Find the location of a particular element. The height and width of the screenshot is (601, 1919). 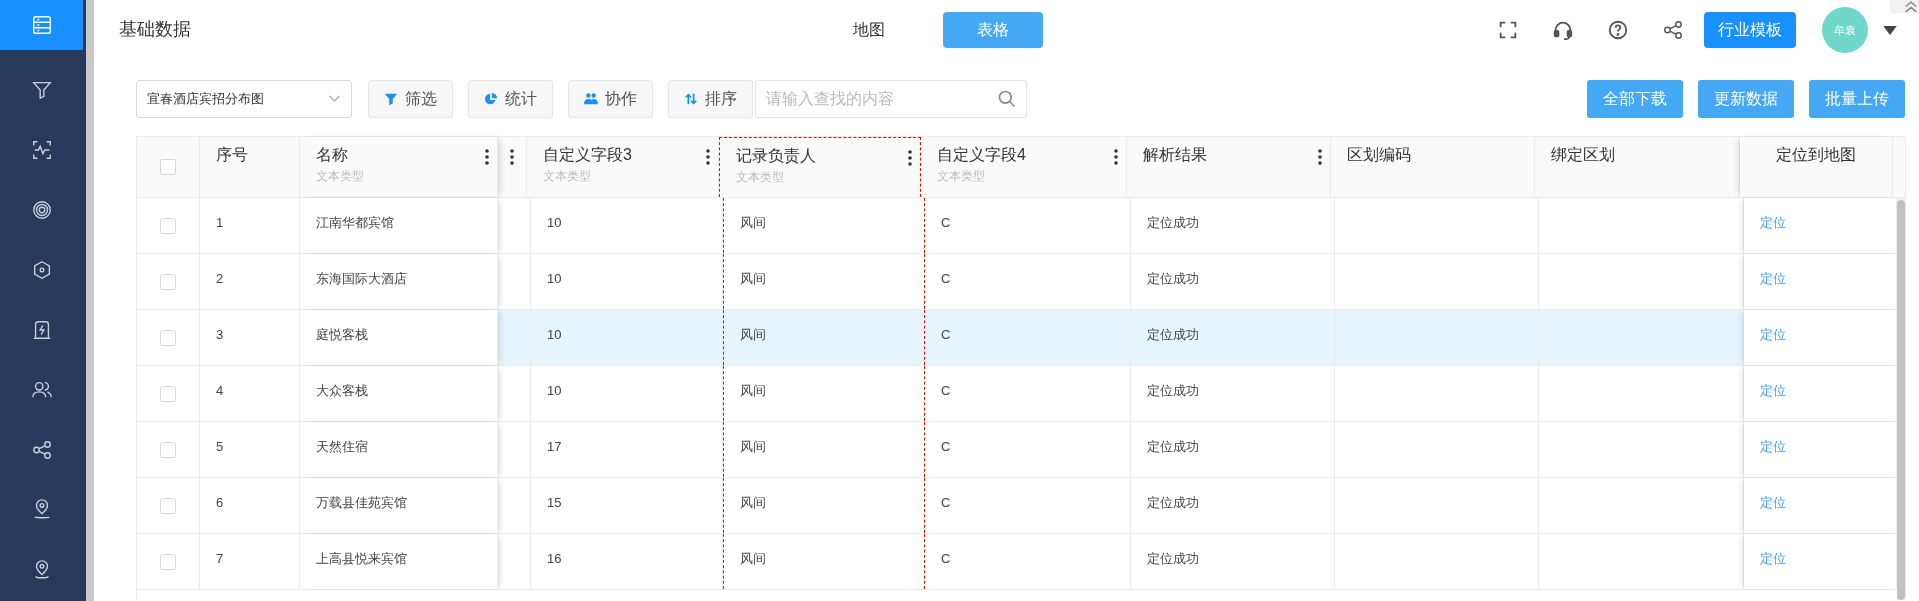

table-row: 7 上高县悦来宾馆 16 风间 C 定位成功 定位 is located at coordinates (1017, 562).